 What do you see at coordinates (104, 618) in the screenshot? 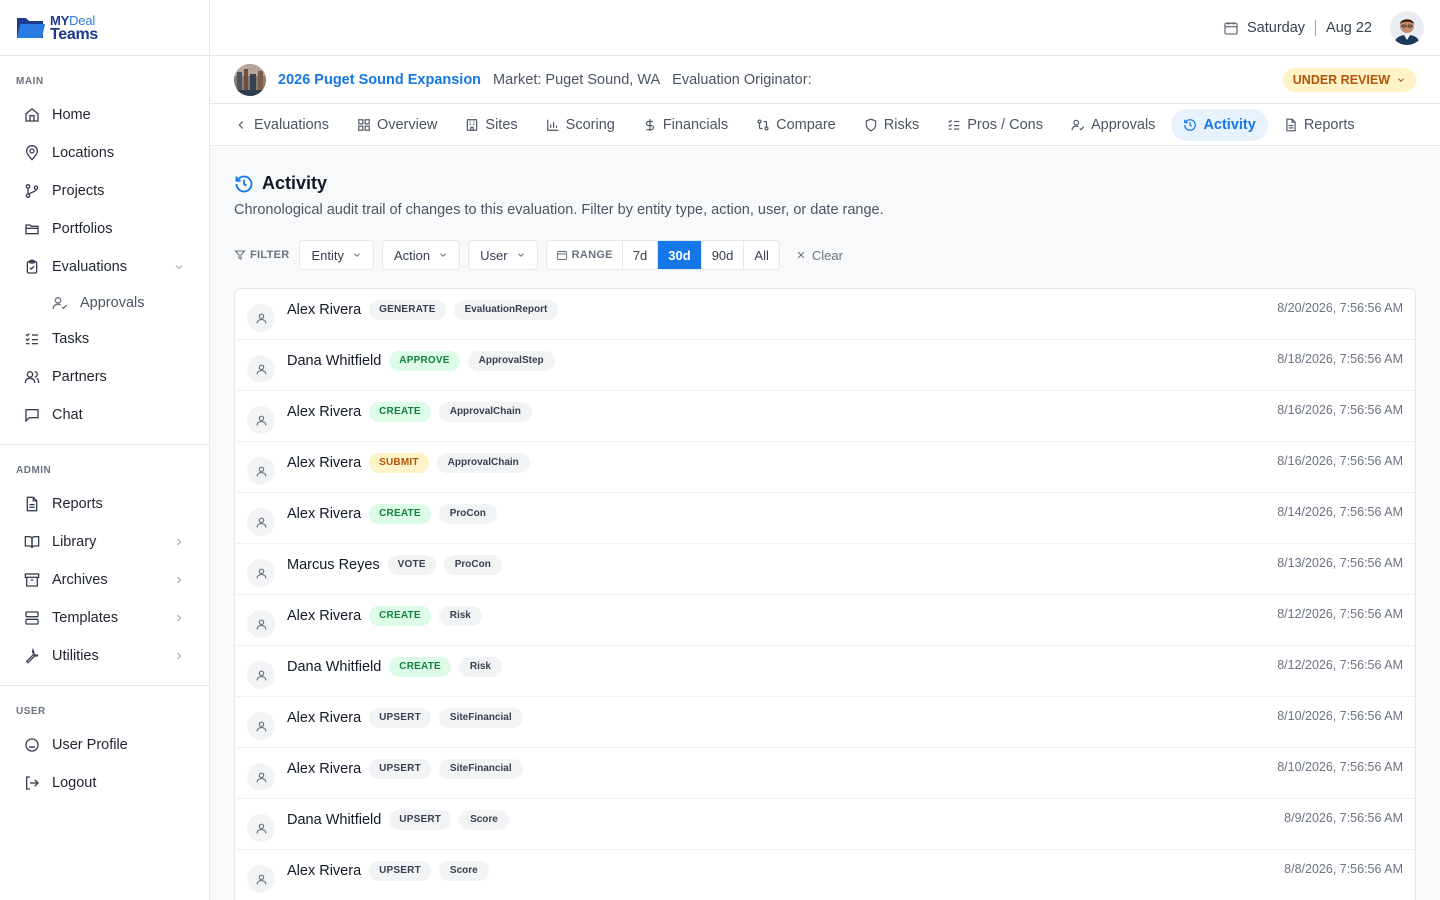
I see `sidebar-item-templates: Templates` at bounding box center [104, 618].